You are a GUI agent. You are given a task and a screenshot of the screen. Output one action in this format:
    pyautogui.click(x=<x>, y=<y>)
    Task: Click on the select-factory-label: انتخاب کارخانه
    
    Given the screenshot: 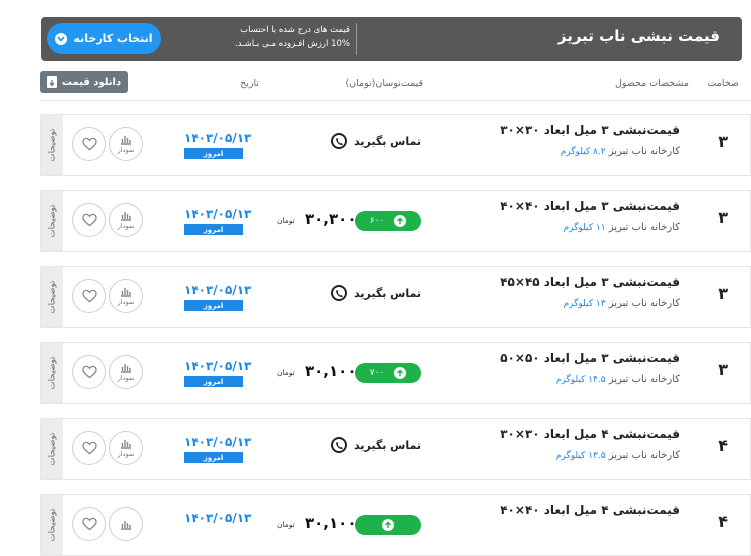 What is the action you would take?
    pyautogui.click(x=113, y=38)
    